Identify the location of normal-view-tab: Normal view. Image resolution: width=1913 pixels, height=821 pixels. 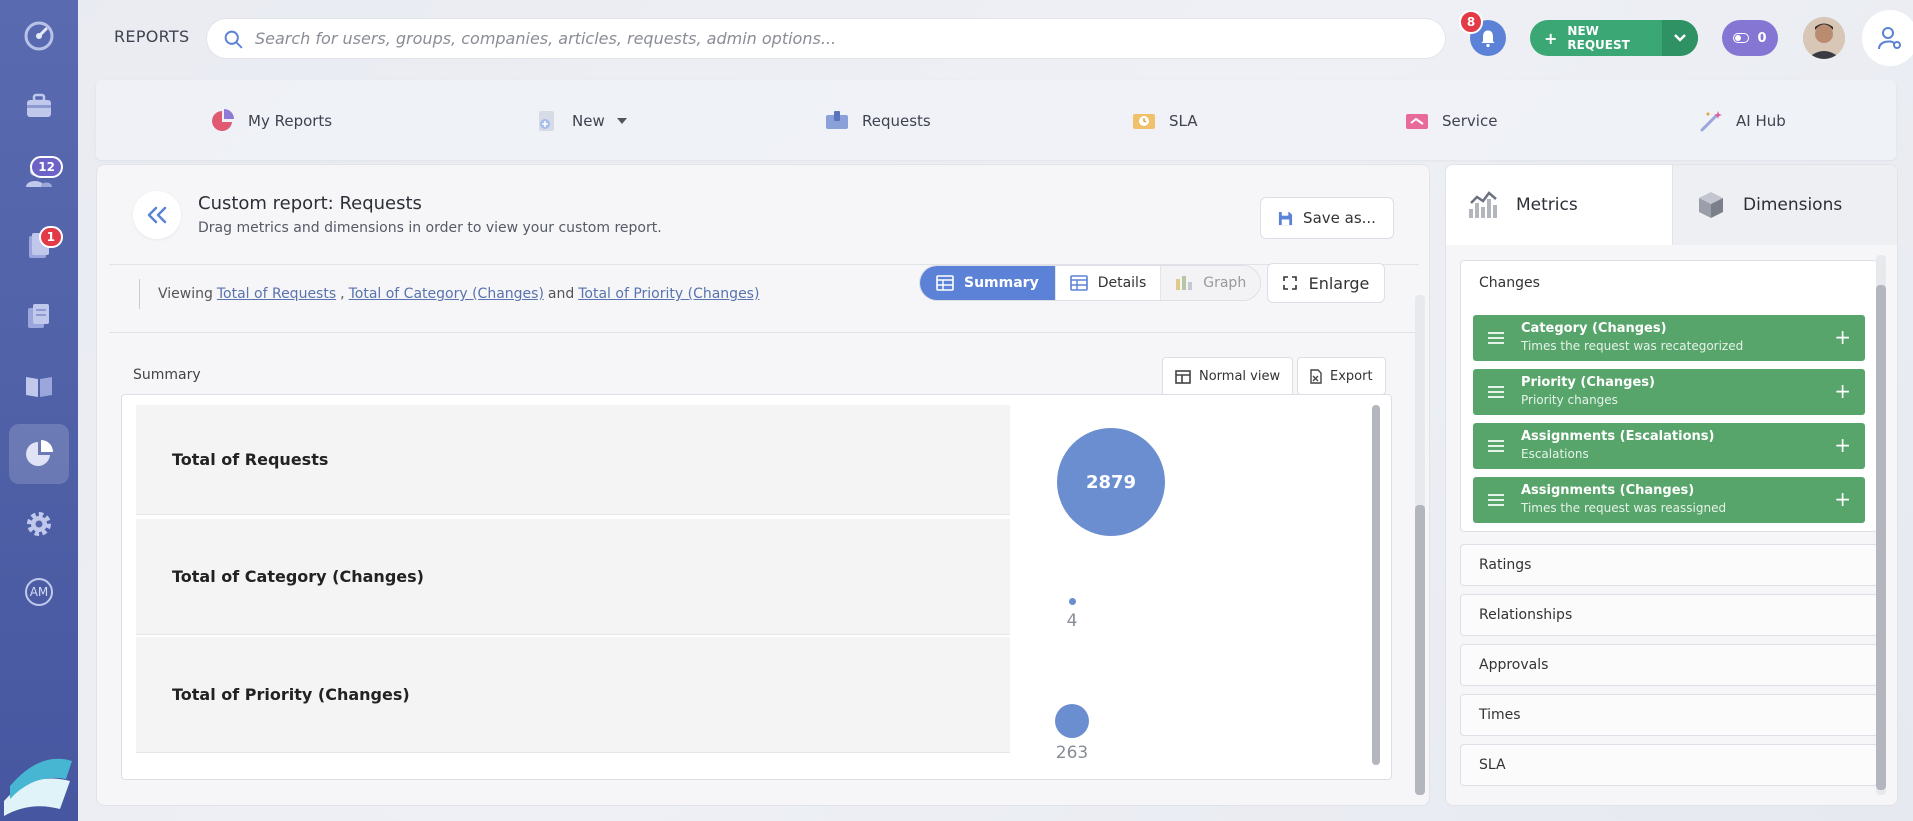
(1228, 376).